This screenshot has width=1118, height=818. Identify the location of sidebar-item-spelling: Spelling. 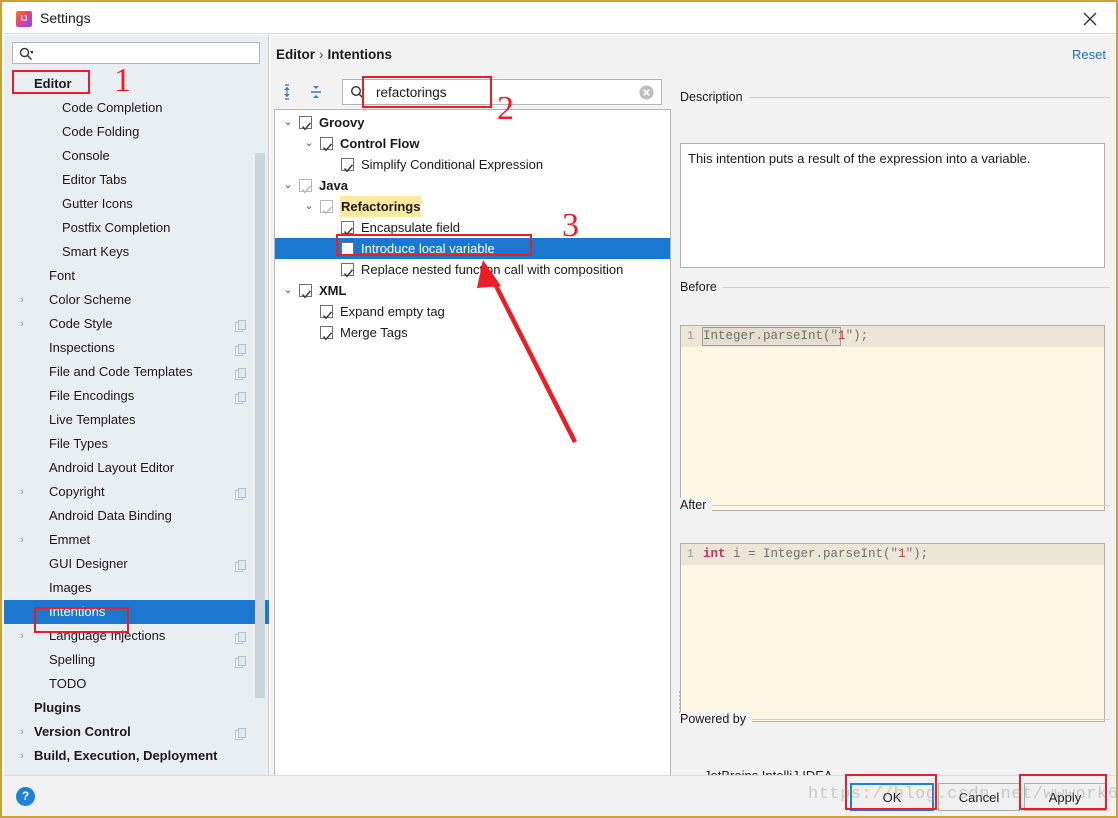
(136, 660).